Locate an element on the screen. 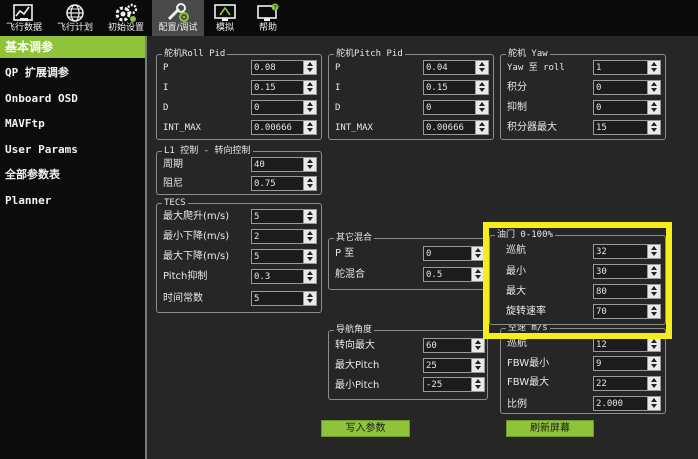 The width and height of the screenshot is (698, 459). nav-pitch-min-spinner: -25 is located at coordinates (454, 384).